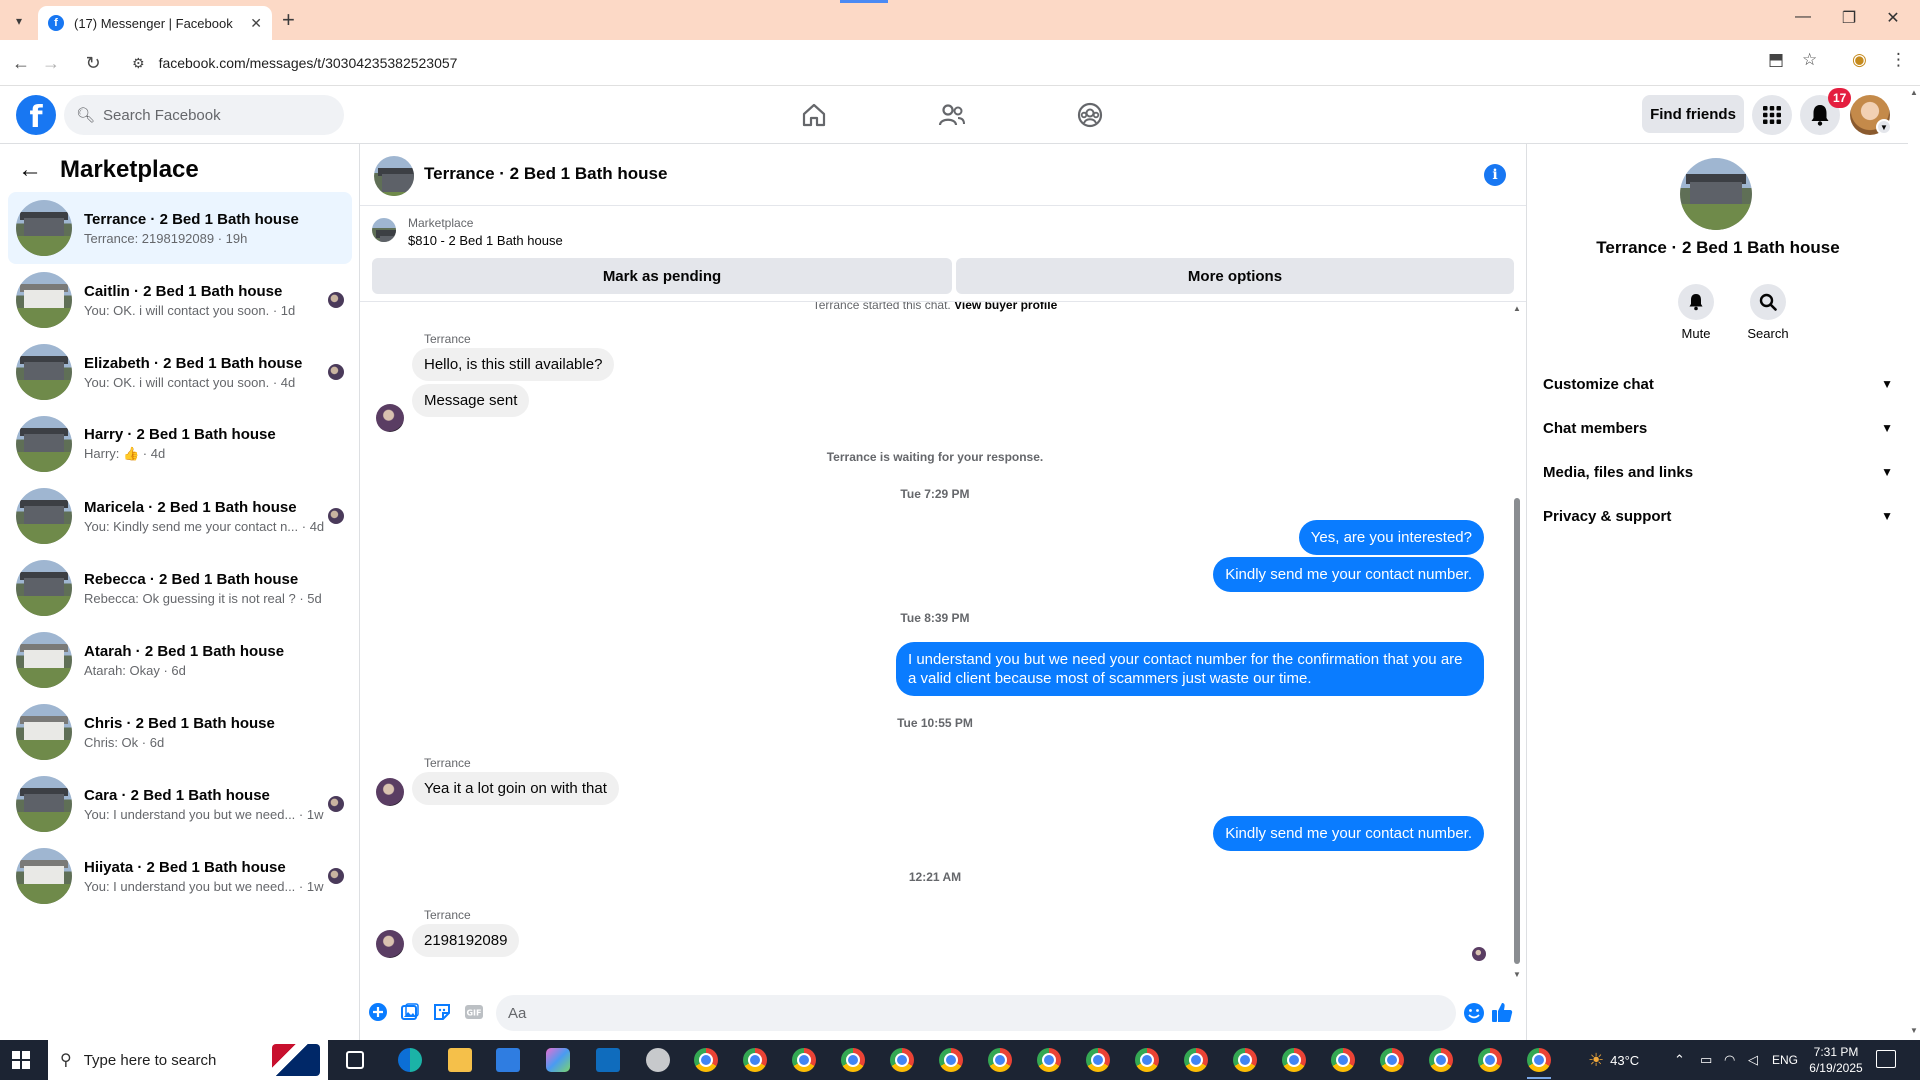  What do you see at coordinates (1893, 18) in the screenshot?
I see `close-window-icon: ✕` at bounding box center [1893, 18].